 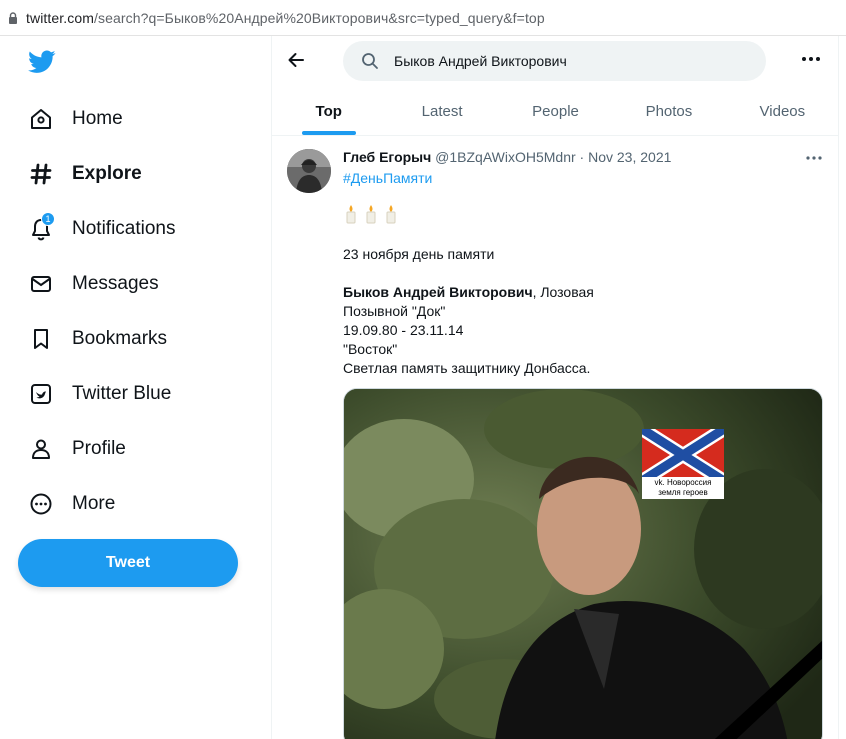 What do you see at coordinates (394, 311) in the screenshot?
I see `tweet-text-line: Позывной "Док"` at bounding box center [394, 311].